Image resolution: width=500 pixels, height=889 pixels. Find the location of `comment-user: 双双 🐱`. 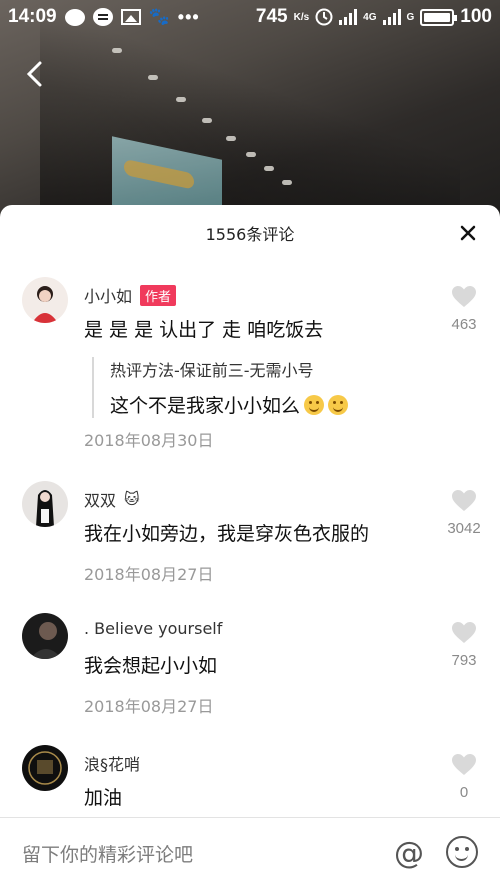

comment-user: 双双 🐱 is located at coordinates (112, 499).